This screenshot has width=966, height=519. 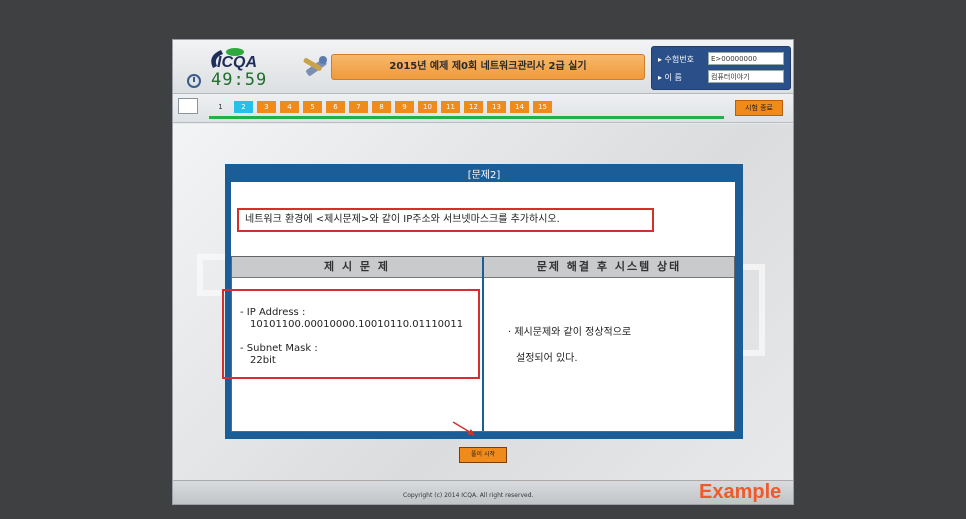 What do you see at coordinates (670, 77) in the screenshot?
I see `name-label: ▸ 이 름` at bounding box center [670, 77].